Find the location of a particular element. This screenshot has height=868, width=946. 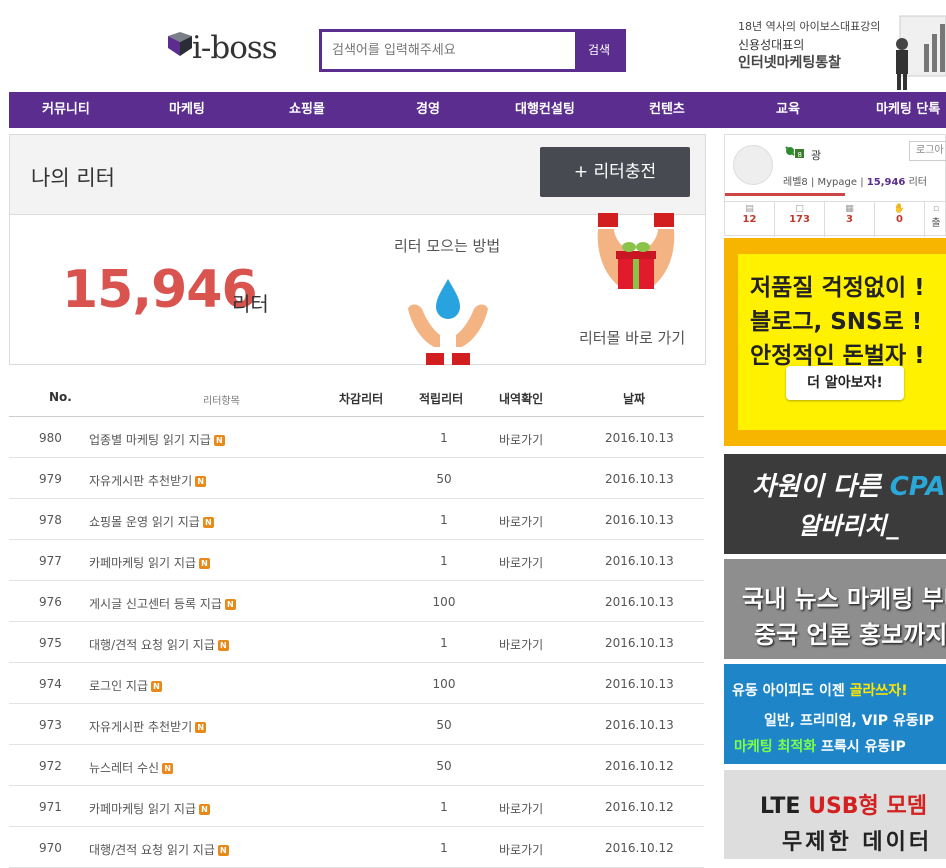

user-level: 레벨8 is located at coordinates (795, 182).